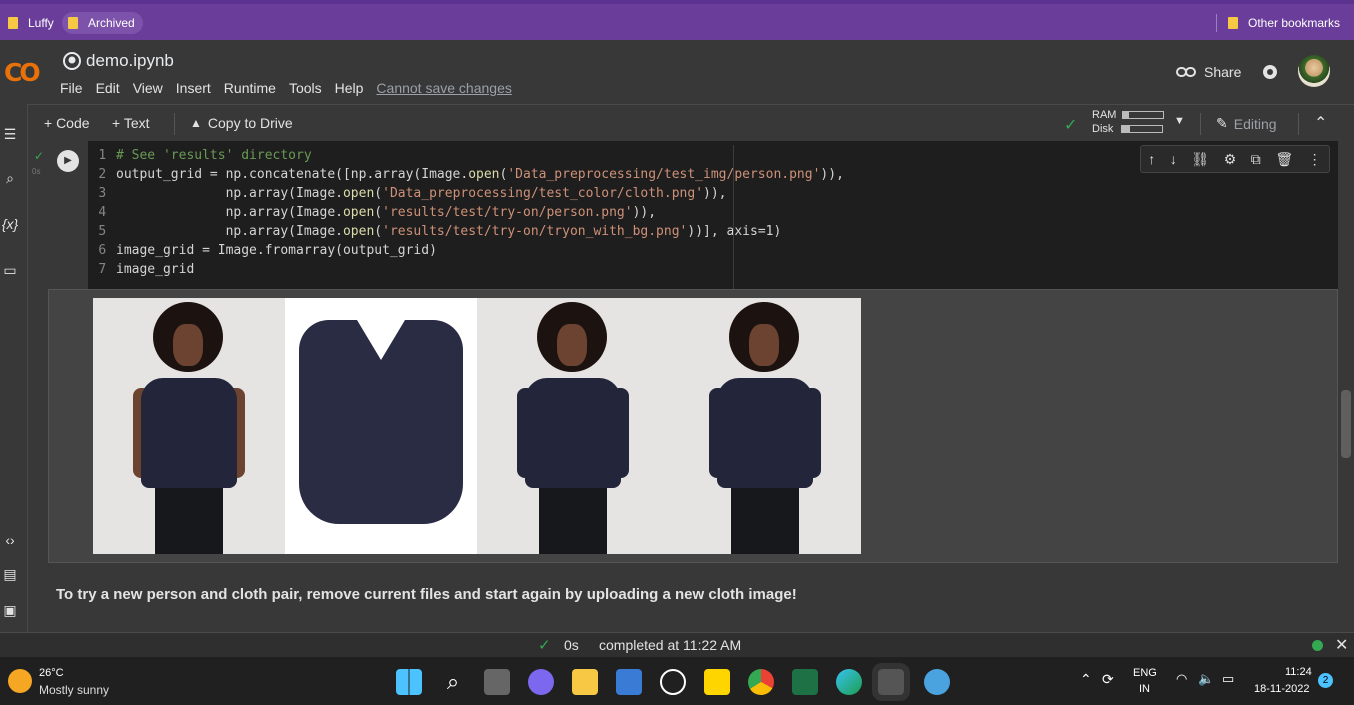  Describe the element at coordinates (32, 23) in the screenshot. I see `bookmark-luffy: Luffy` at that location.